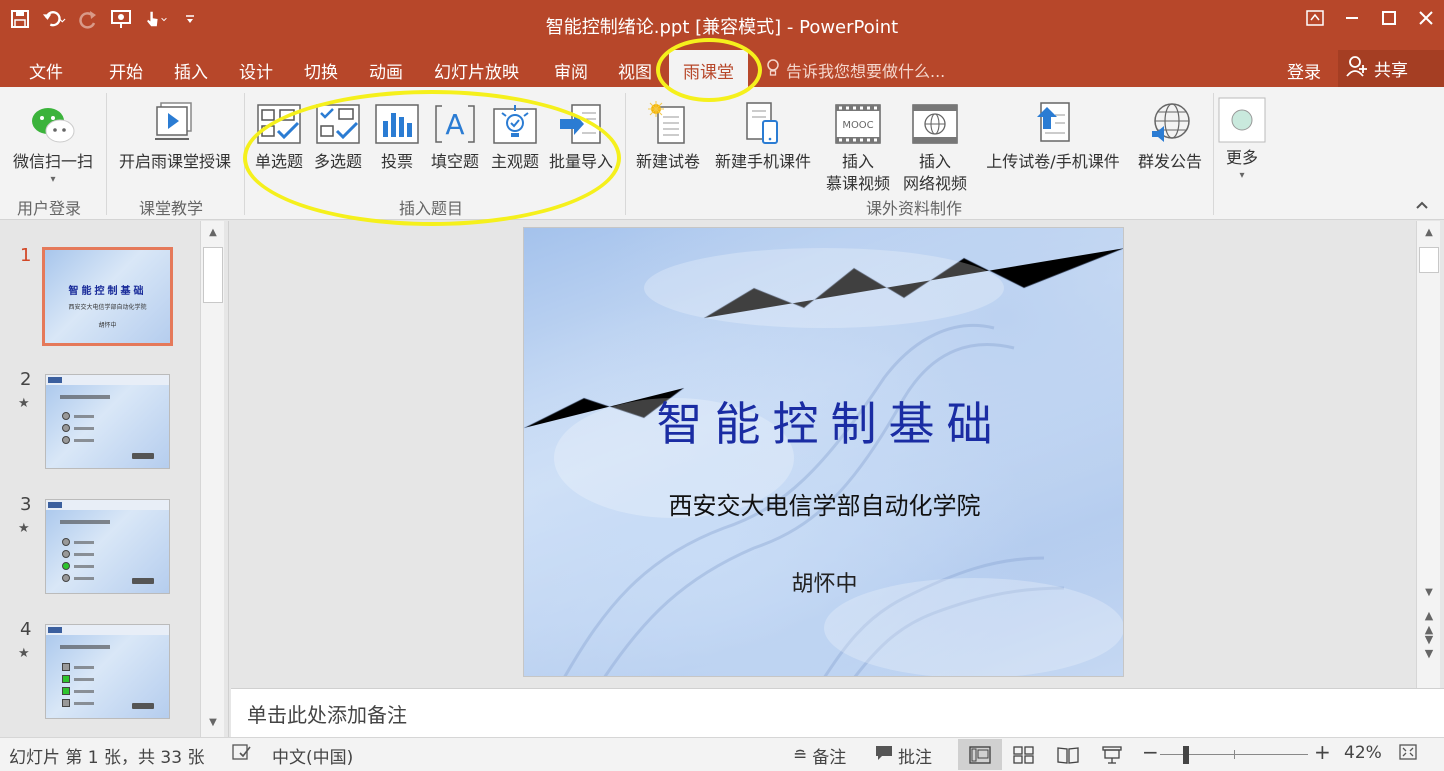  I want to click on close-icon, so click(1425, 18).